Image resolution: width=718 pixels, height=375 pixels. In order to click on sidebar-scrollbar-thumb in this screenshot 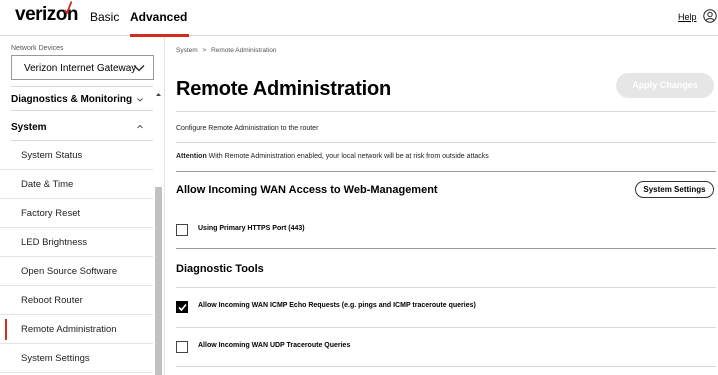, I will do `click(158, 281)`.